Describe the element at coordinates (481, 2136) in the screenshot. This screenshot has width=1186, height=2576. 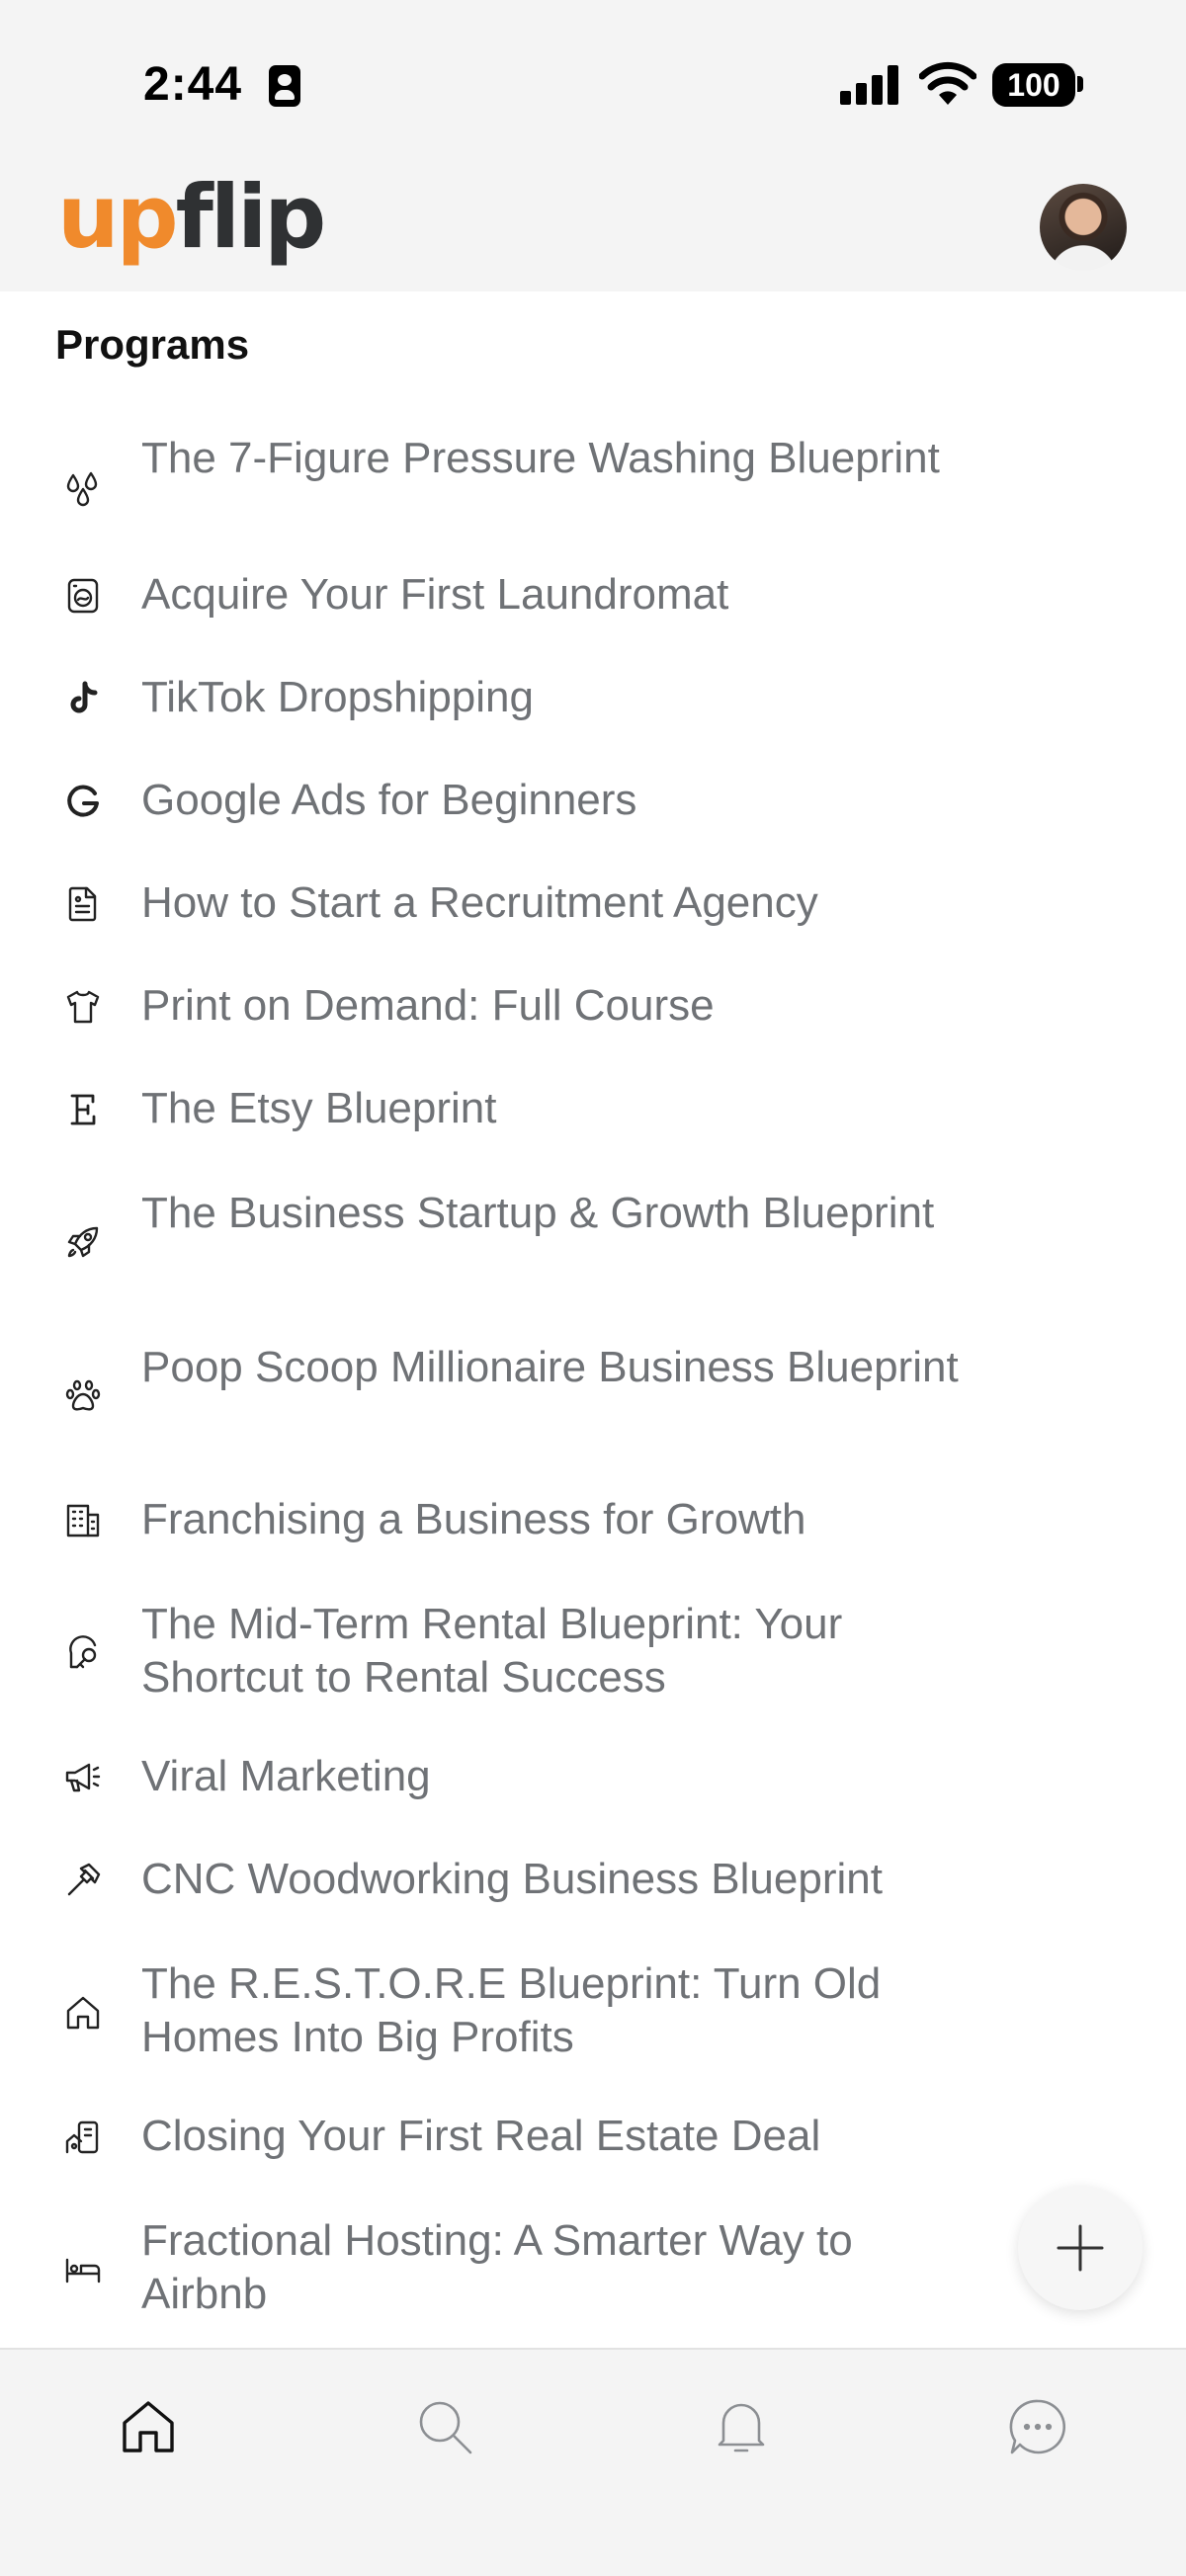
I see `program-label: Closing Your First Real Estate Deal` at that location.